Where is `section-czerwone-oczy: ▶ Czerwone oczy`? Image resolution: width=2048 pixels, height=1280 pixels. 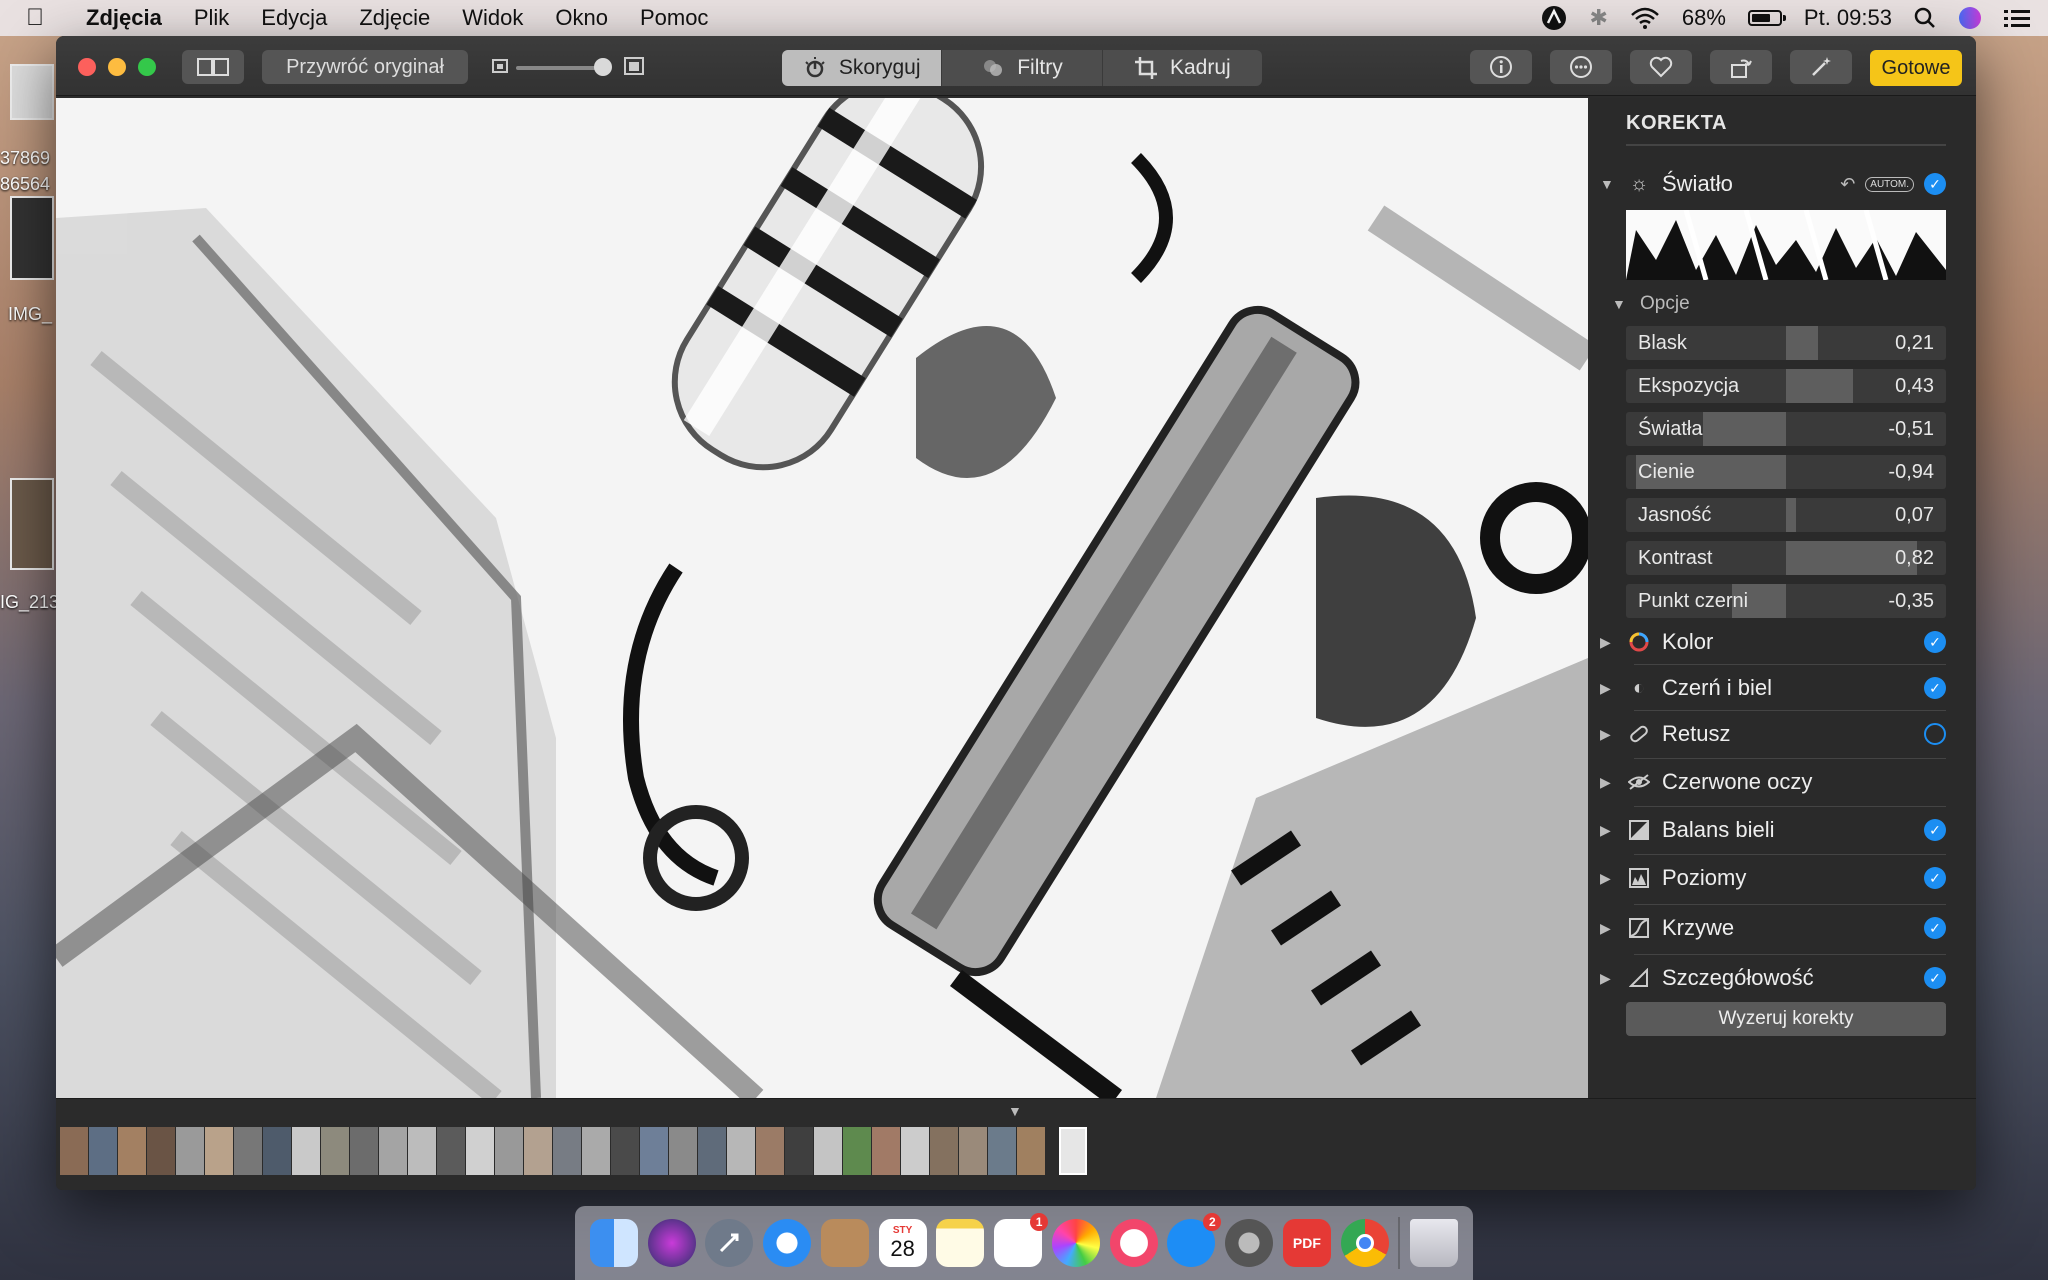
section-czerwone-oczy: ▶ Czerwone oczy is located at coordinates (1773, 782).